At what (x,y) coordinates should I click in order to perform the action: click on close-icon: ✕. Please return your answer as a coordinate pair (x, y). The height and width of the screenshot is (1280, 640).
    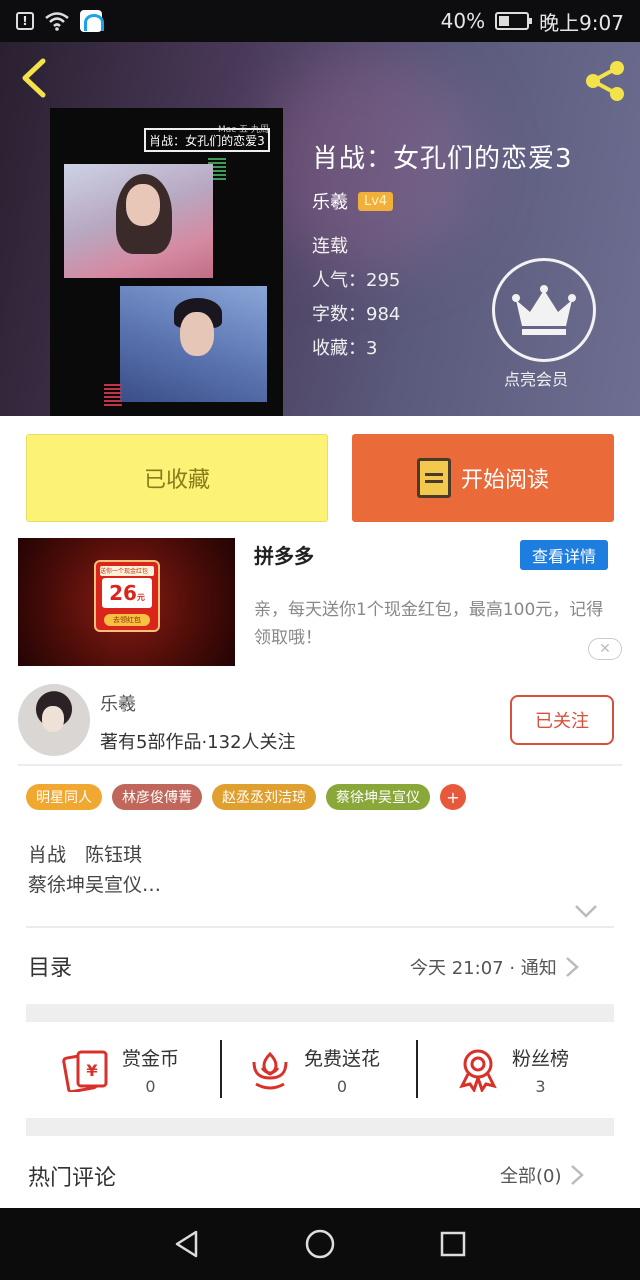
    Looking at the image, I should click on (605, 649).